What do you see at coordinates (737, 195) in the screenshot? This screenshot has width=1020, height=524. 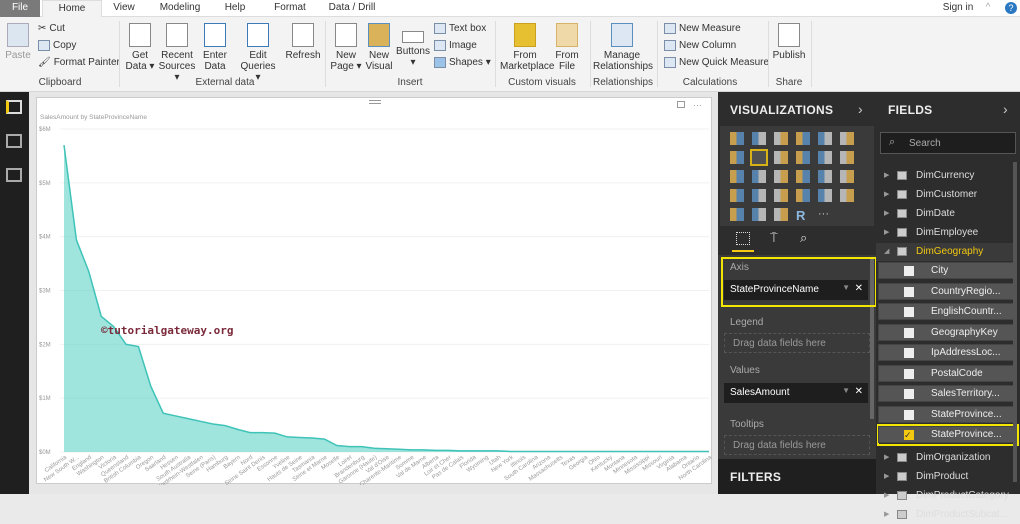 I see `filled-map-icon` at bounding box center [737, 195].